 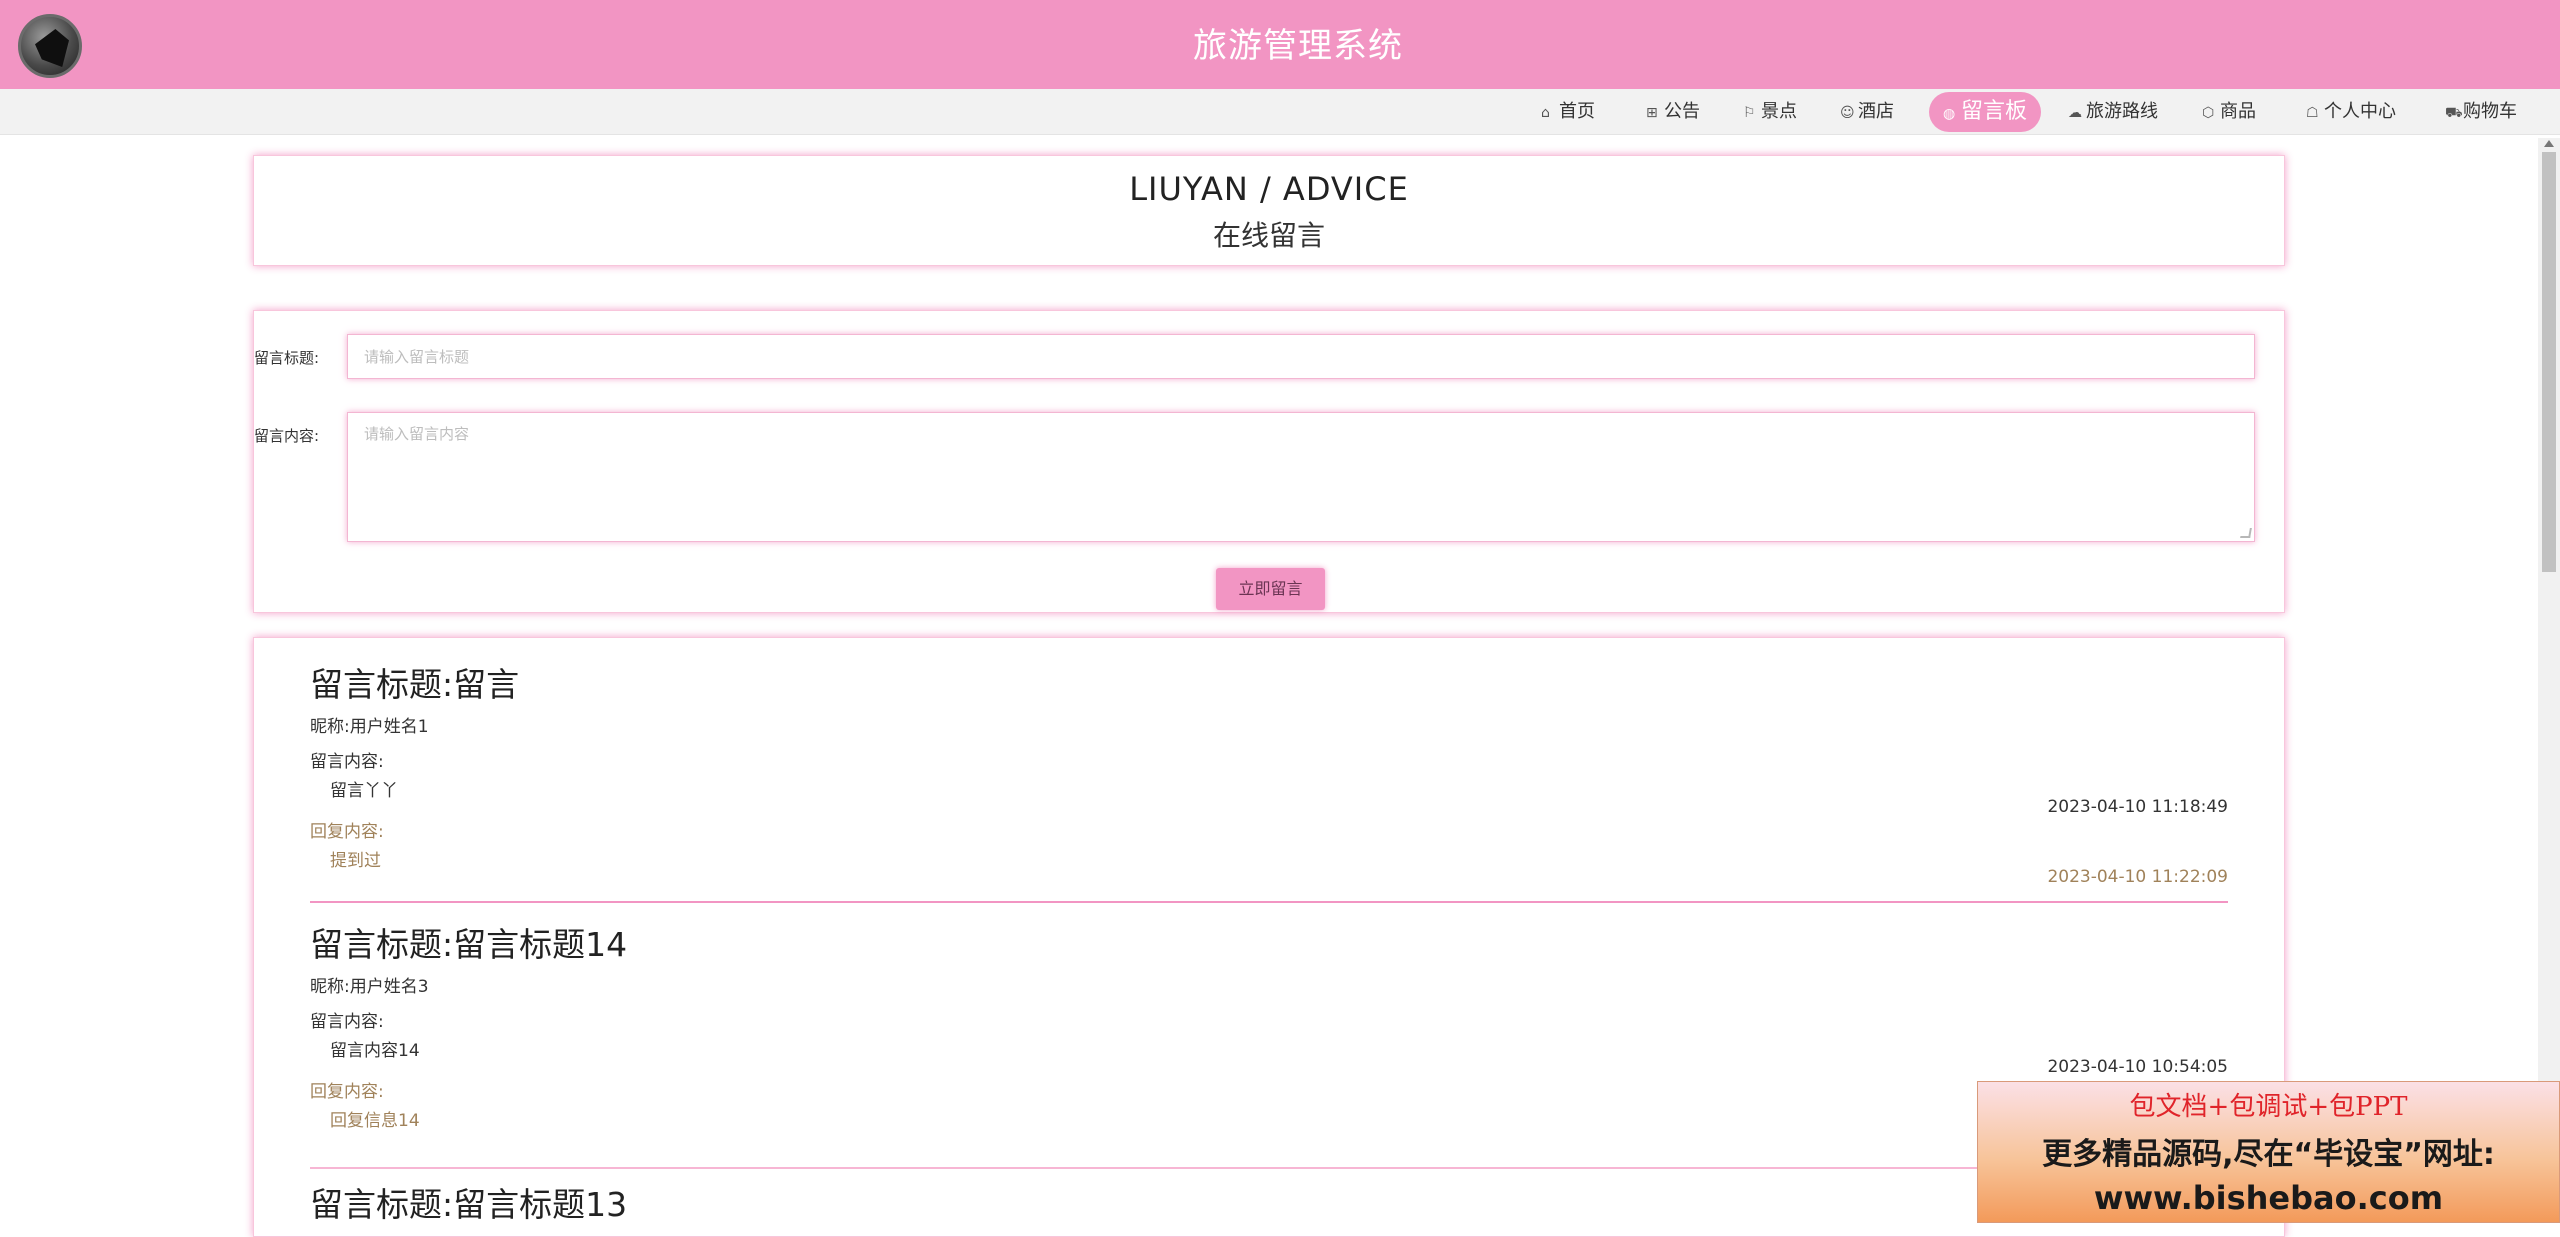 What do you see at coordinates (2268, 1198) in the screenshot?
I see `ad-url: www.bishebao.com` at bounding box center [2268, 1198].